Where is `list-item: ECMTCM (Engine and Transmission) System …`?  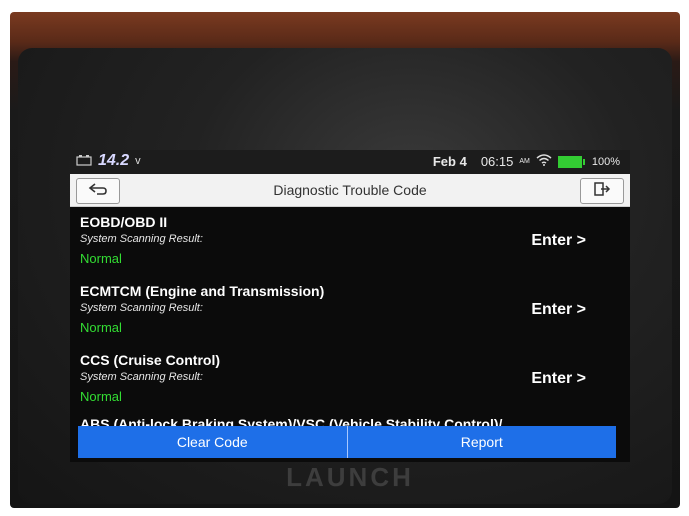 list-item: ECMTCM (Engine and Transmission) System … is located at coordinates (350, 316).